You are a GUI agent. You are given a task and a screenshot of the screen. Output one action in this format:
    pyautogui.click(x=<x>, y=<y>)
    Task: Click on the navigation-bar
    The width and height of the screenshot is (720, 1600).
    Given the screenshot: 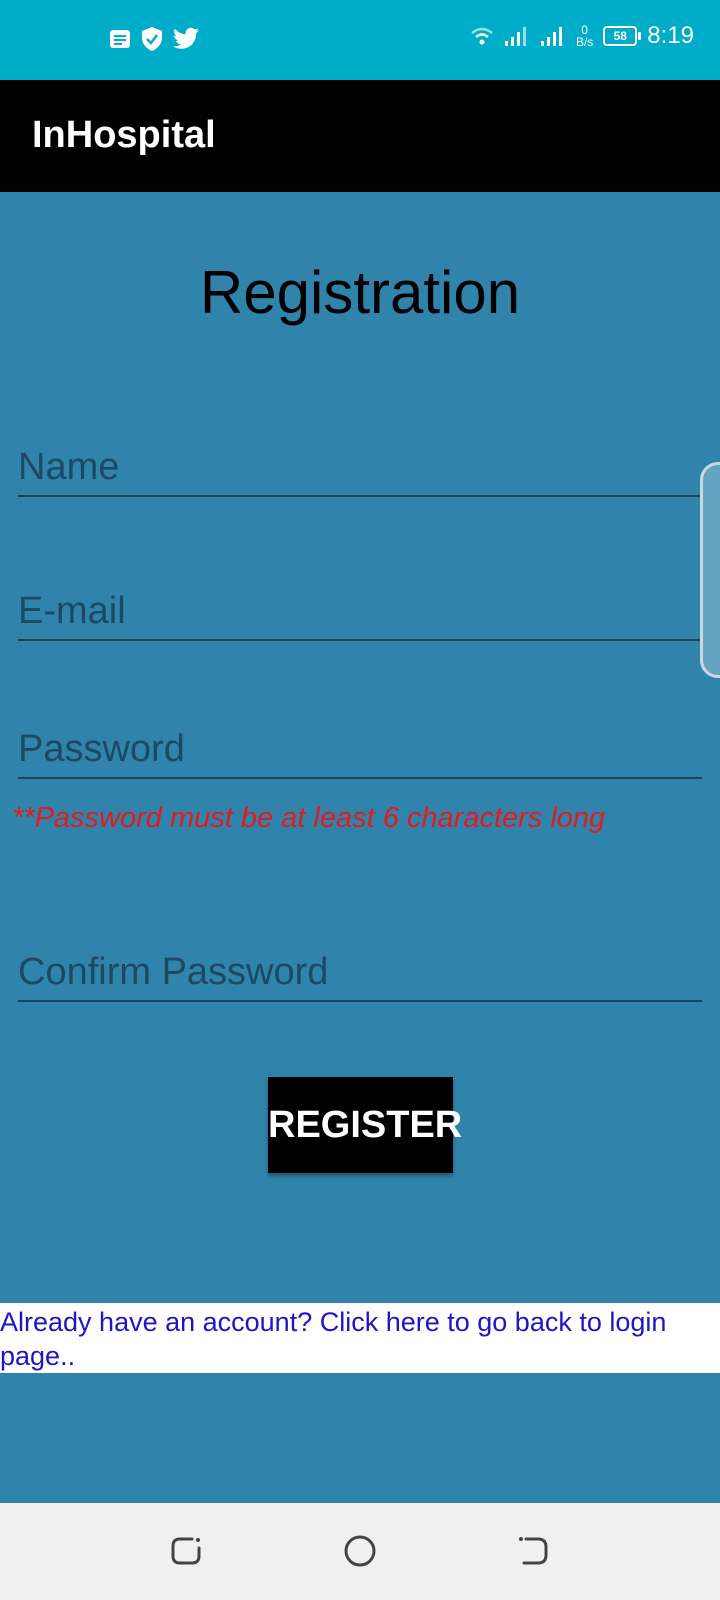 What is the action you would take?
    pyautogui.click(x=360, y=1551)
    